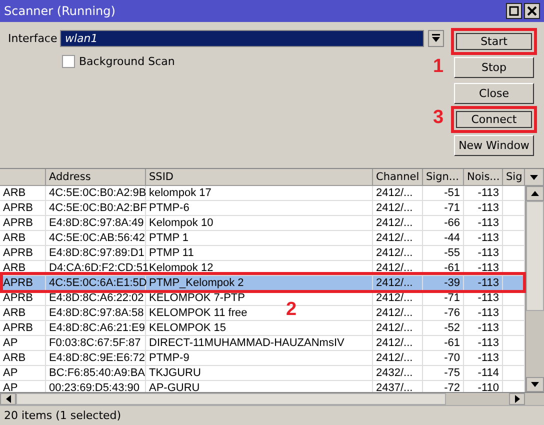 The width and height of the screenshot is (544, 425). I want to click on arrow-up-icon, so click(535, 193).